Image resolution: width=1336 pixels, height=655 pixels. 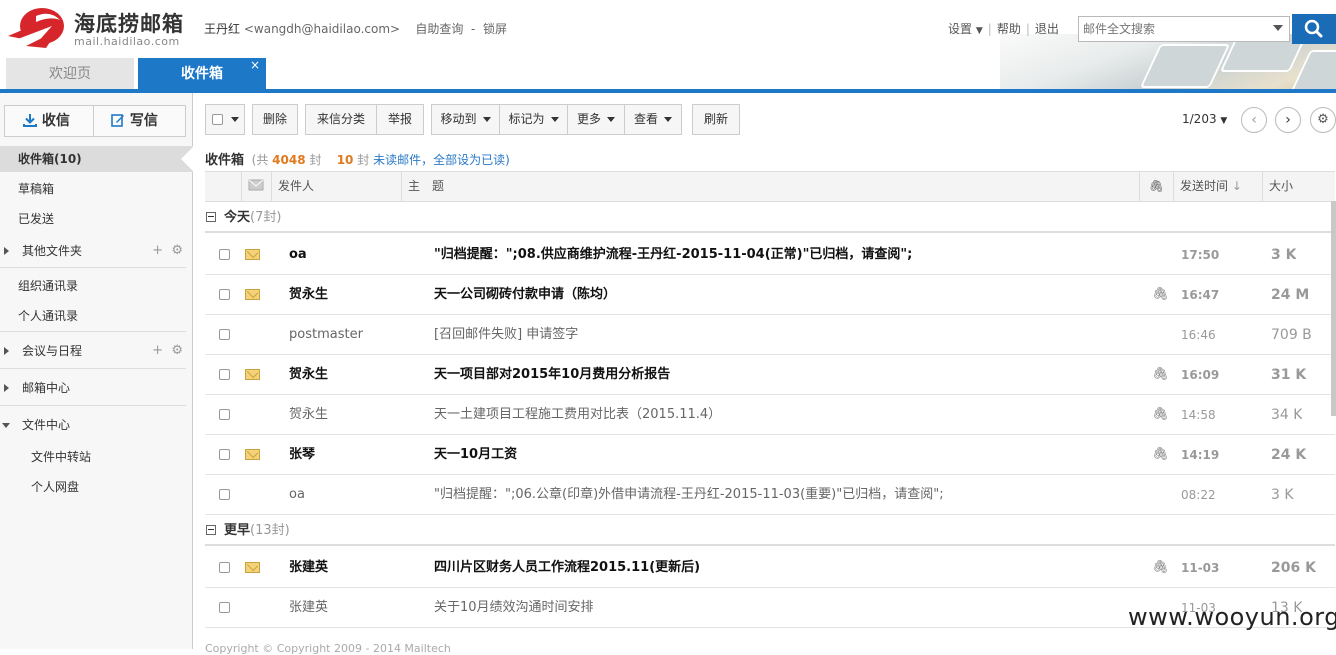 I want to click on header-checkbox-cell, so click(x=223, y=186).